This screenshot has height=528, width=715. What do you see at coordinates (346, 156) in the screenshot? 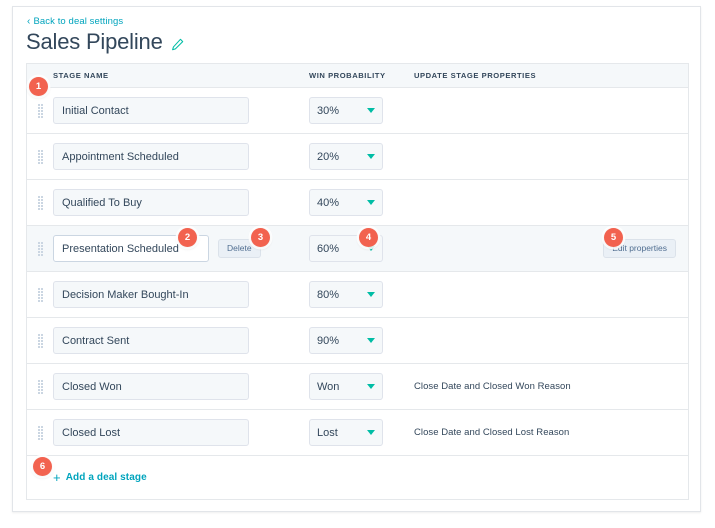
I see `win-probability-select: 20%` at bounding box center [346, 156].